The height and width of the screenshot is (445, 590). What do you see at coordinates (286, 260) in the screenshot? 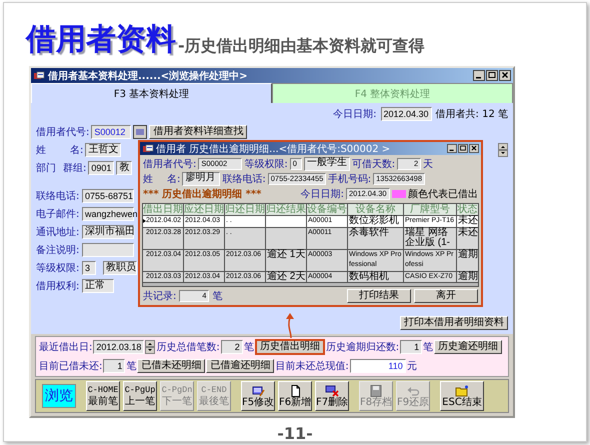
I see `table-cell: 逾还 1天` at bounding box center [286, 260].